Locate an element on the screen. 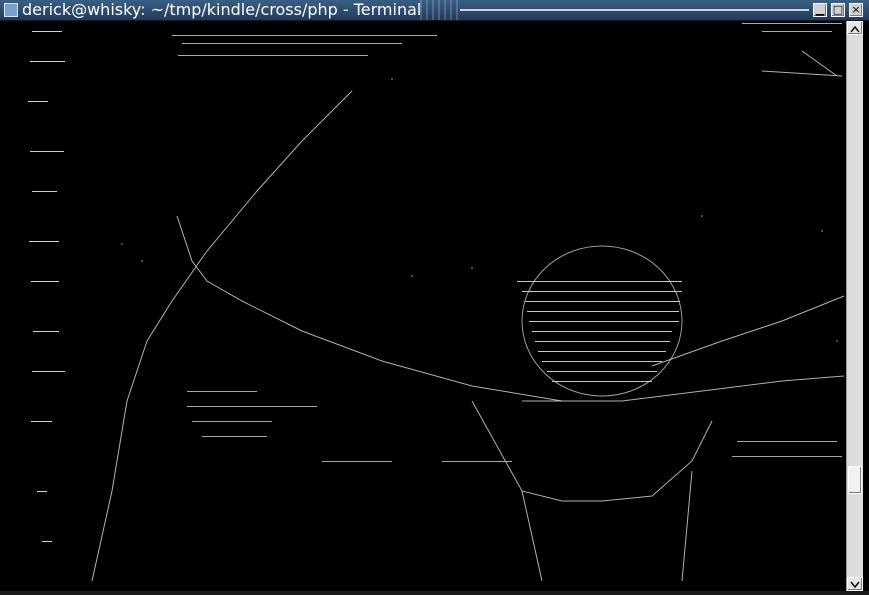 The height and width of the screenshot is (595, 869). maximize-icon: □ is located at coordinates (838, 9).